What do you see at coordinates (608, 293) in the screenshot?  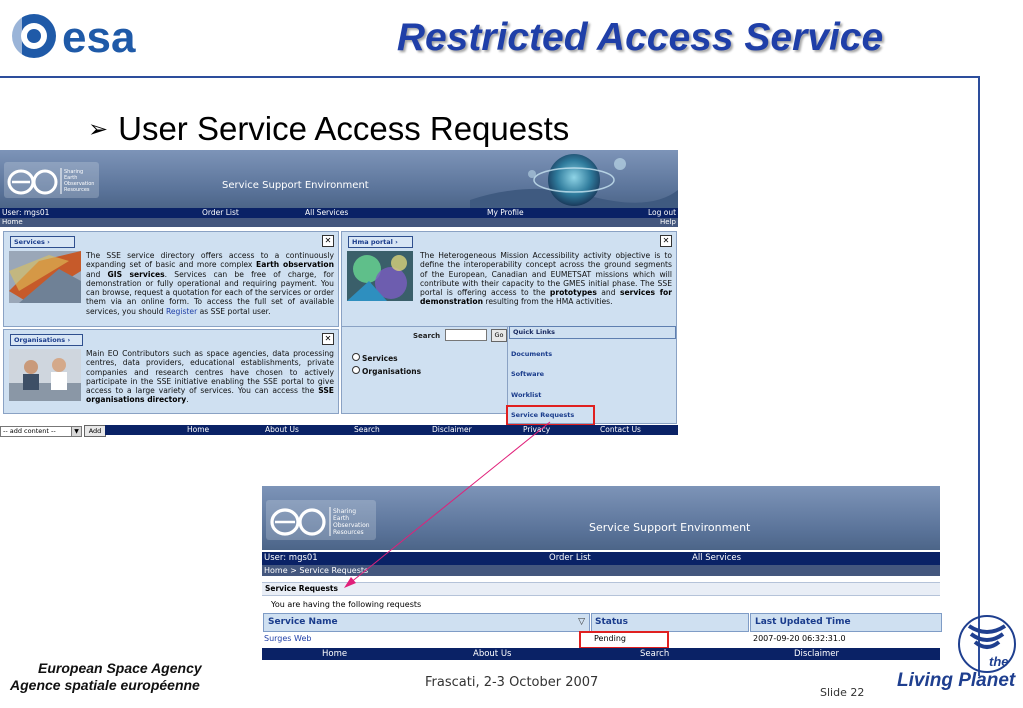 I see `hma-text-part: and` at bounding box center [608, 293].